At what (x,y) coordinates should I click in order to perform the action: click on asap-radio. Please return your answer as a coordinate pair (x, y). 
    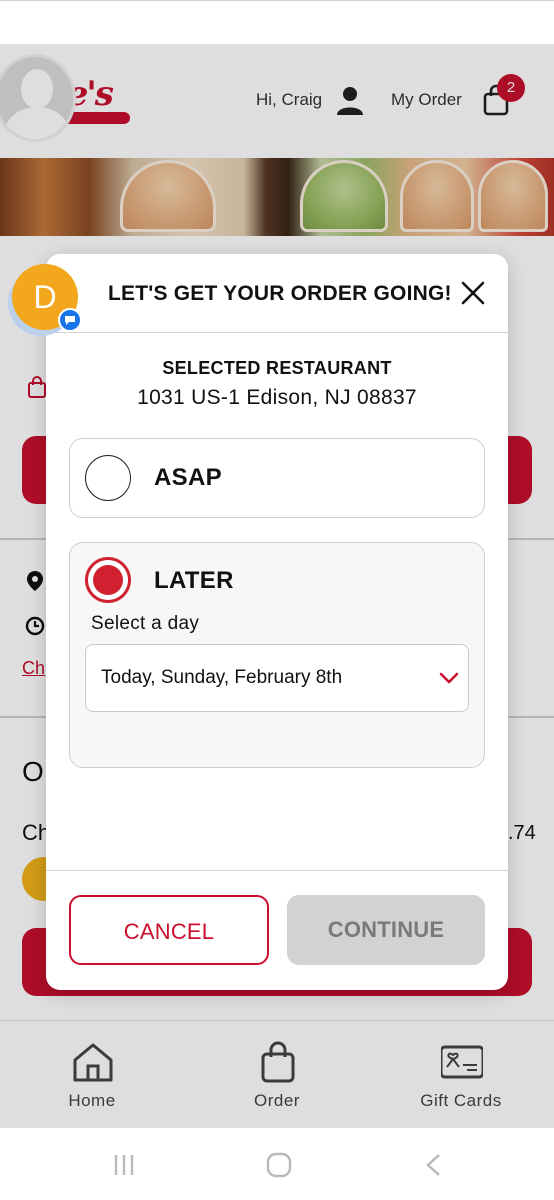
    Looking at the image, I should click on (108, 478).